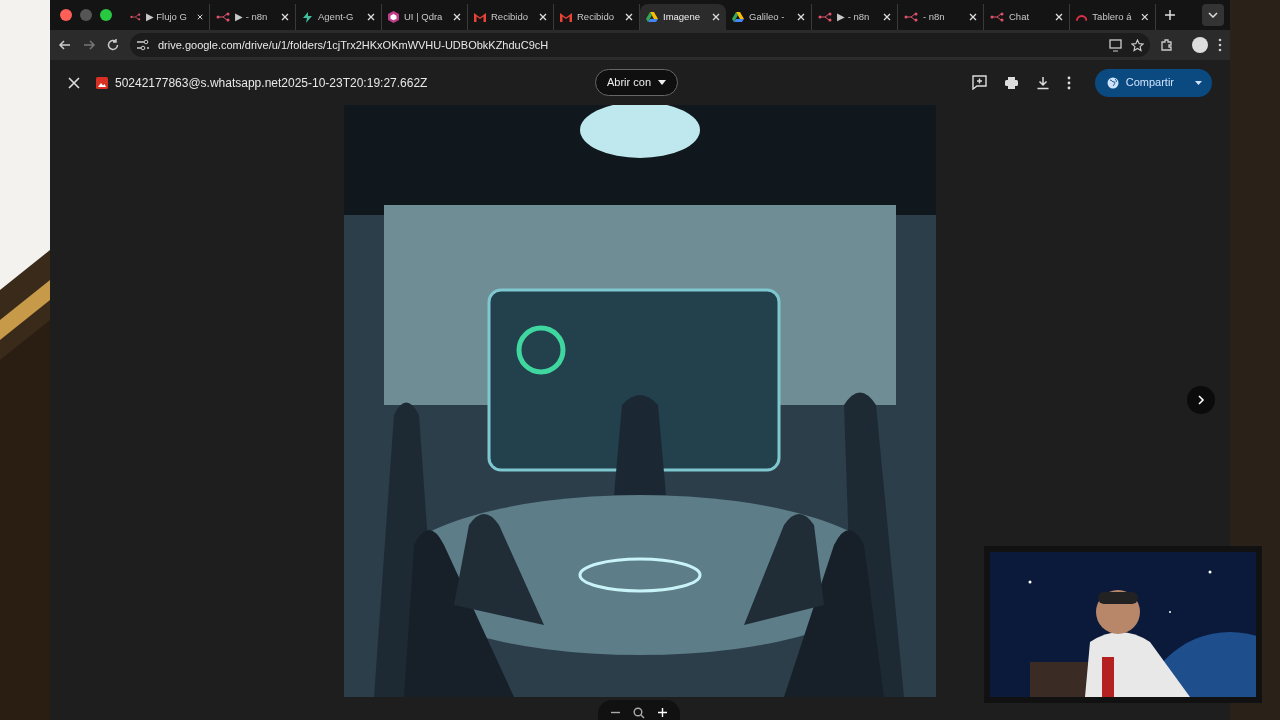 This screenshot has width=1280, height=720. What do you see at coordinates (639, 713) in the screenshot?
I see `search-icon` at bounding box center [639, 713].